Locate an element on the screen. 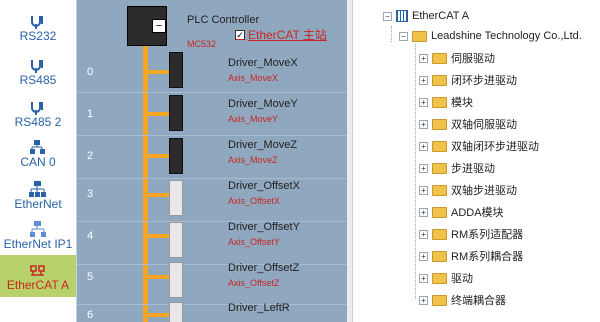 This screenshot has width=600, height=322. ethernet-icon is located at coordinates (37, 189).